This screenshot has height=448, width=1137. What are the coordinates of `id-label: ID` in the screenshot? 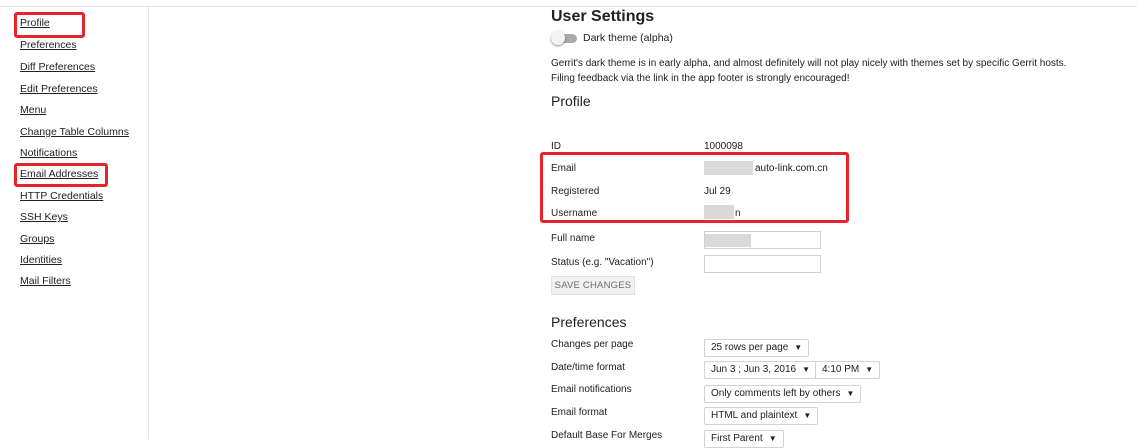 It's located at (556, 146).